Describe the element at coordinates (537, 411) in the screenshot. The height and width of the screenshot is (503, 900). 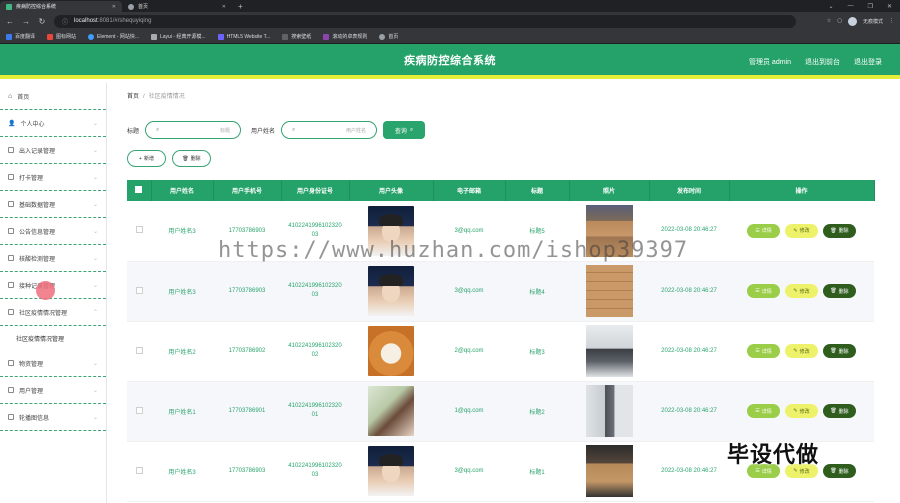
I see `cell-title: 标题2` at that location.